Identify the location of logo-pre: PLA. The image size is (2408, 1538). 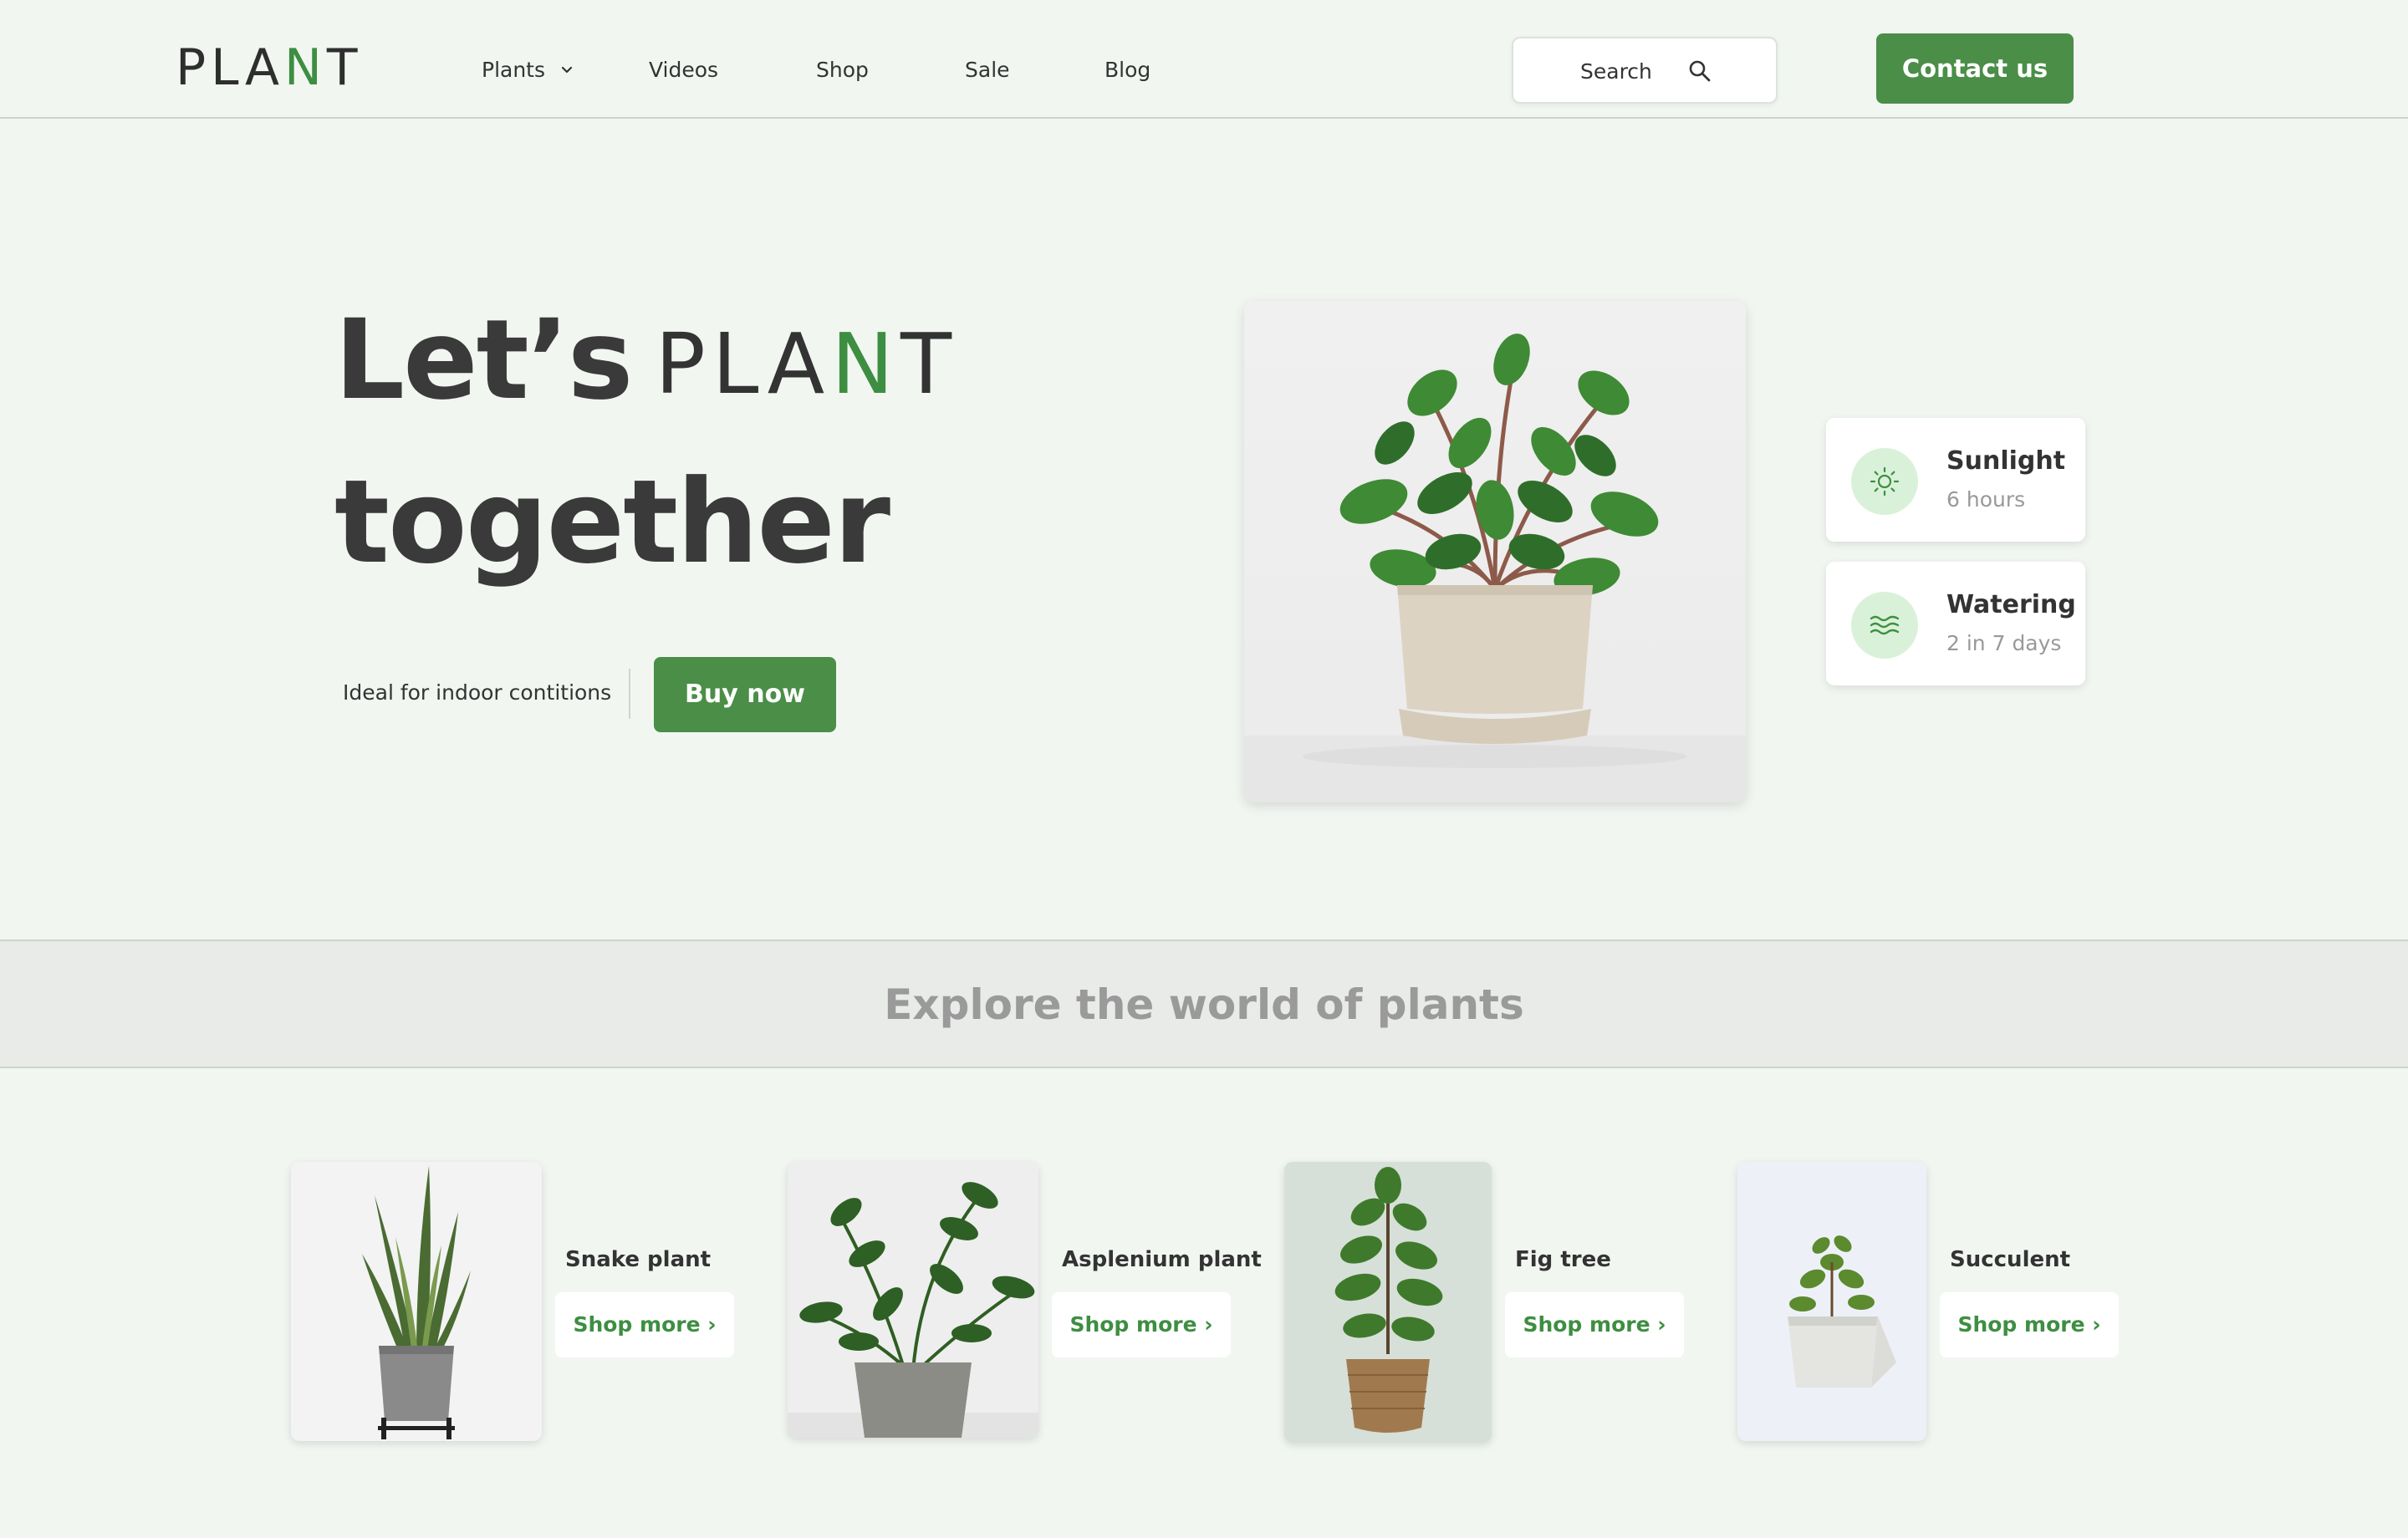
(231, 67).